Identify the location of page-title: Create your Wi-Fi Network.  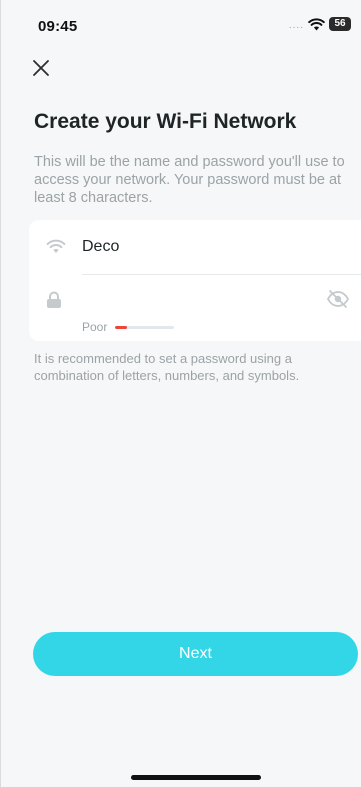
(165, 121).